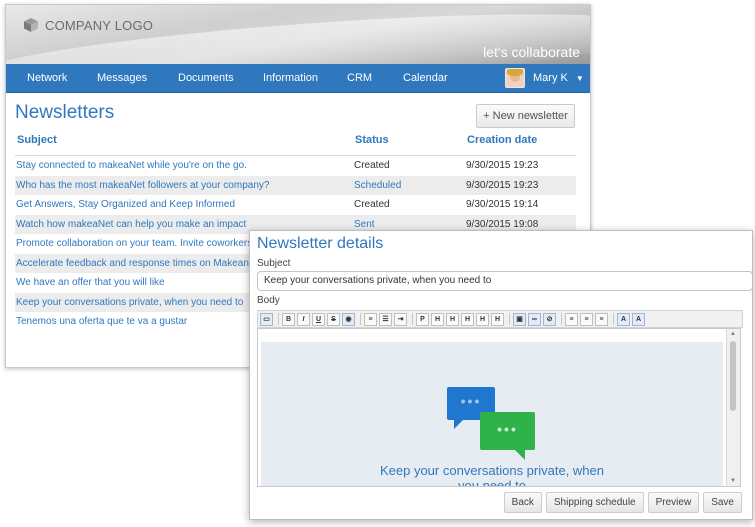 The height and width of the screenshot is (527, 755). What do you see at coordinates (99, 25) in the screenshot?
I see `logo-text: COMPANY LOGO` at bounding box center [99, 25].